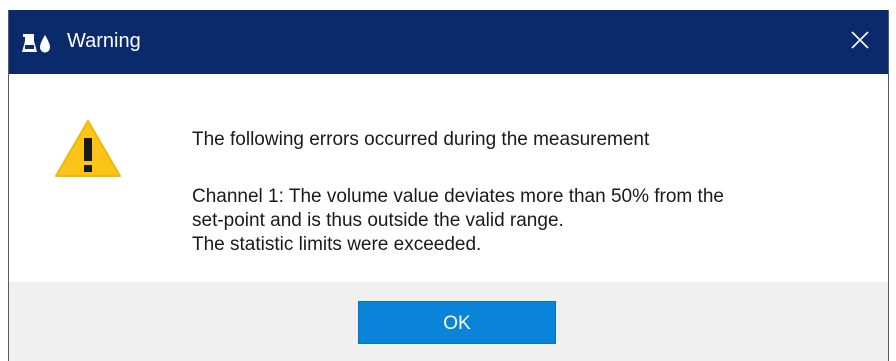 This screenshot has height=361, width=896. Describe the element at coordinates (337, 244) in the screenshot. I see `detail-line: The statistic limits were exceeded.` at that location.